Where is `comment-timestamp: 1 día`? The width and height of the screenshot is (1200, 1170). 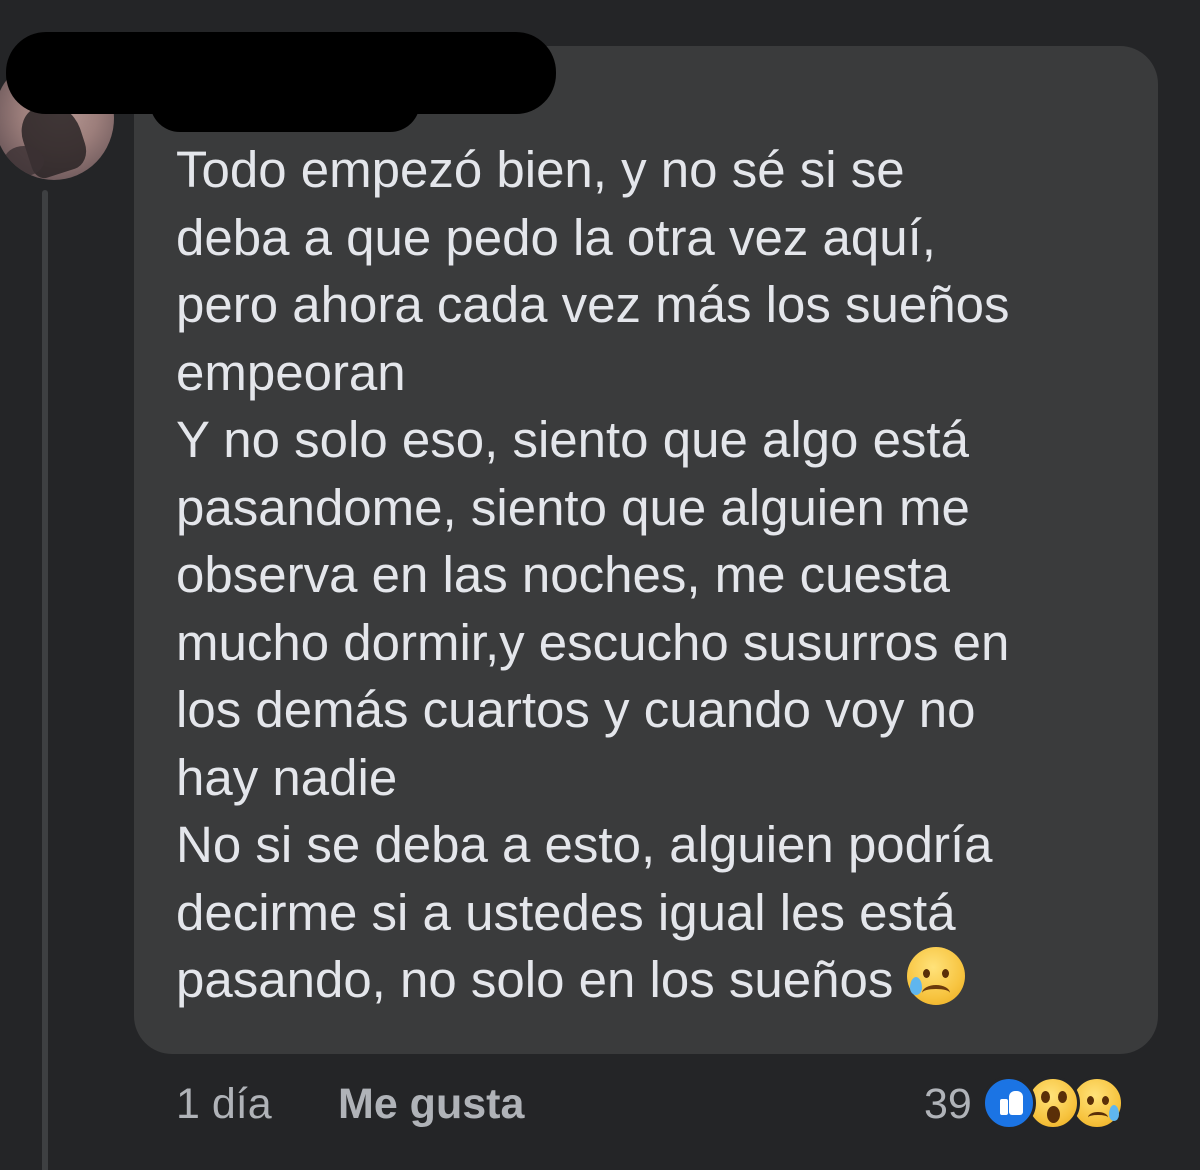 comment-timestamp: 1 día is located at coordinates (224, 1104).